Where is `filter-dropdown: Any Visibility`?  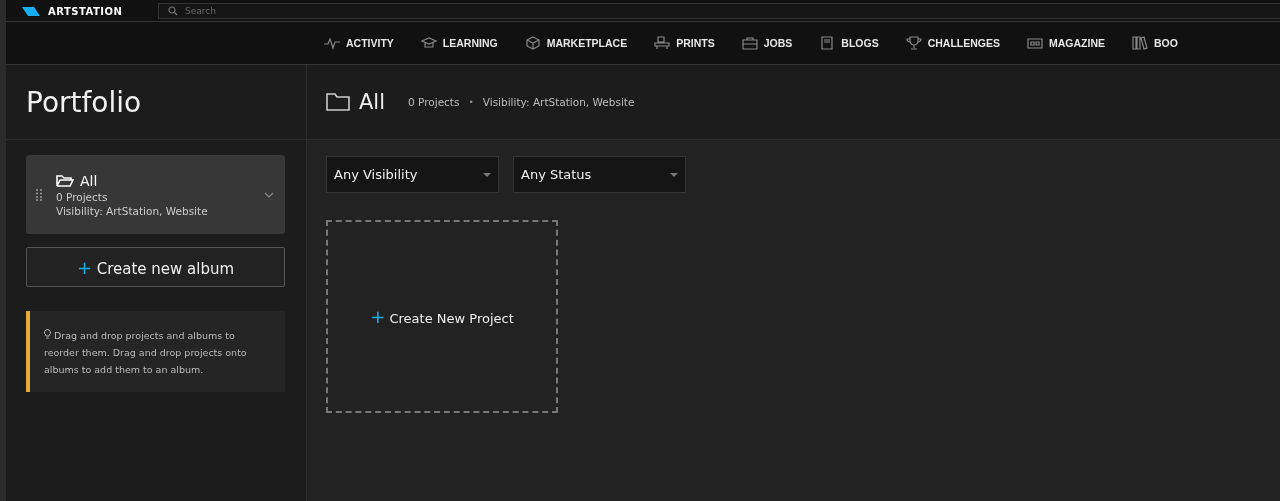
filter-dropdown: Any Visibility is located at coordinates (412, 174).